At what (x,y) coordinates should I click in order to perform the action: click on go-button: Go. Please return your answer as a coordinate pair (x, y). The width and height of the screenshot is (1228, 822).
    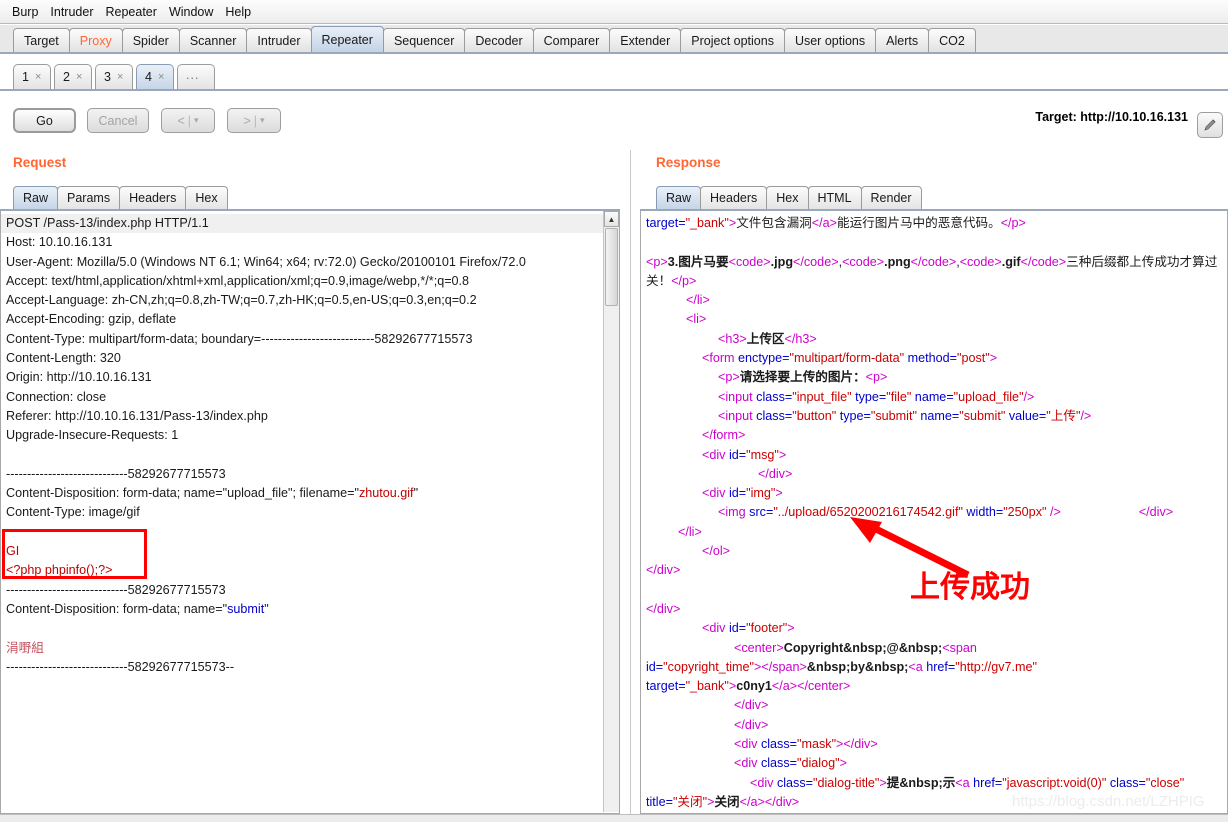
    Looking at the image, I should click on (44, 120).